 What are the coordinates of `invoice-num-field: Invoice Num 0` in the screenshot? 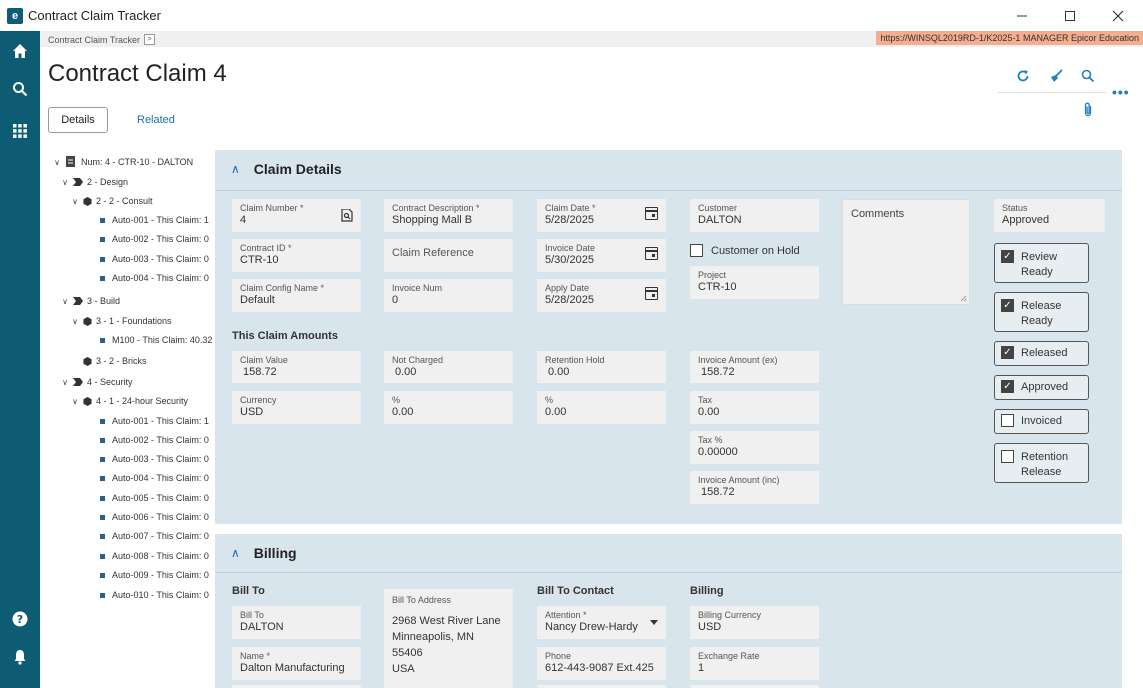 It's located at (448, 295).